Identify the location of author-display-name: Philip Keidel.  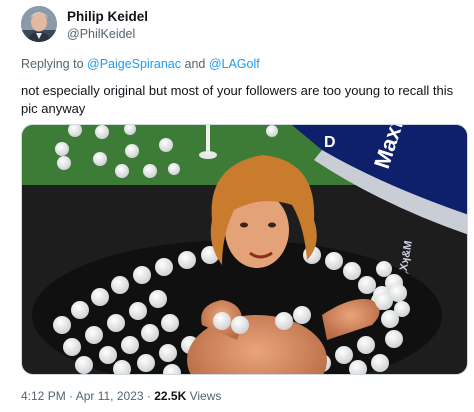
(107, 16).